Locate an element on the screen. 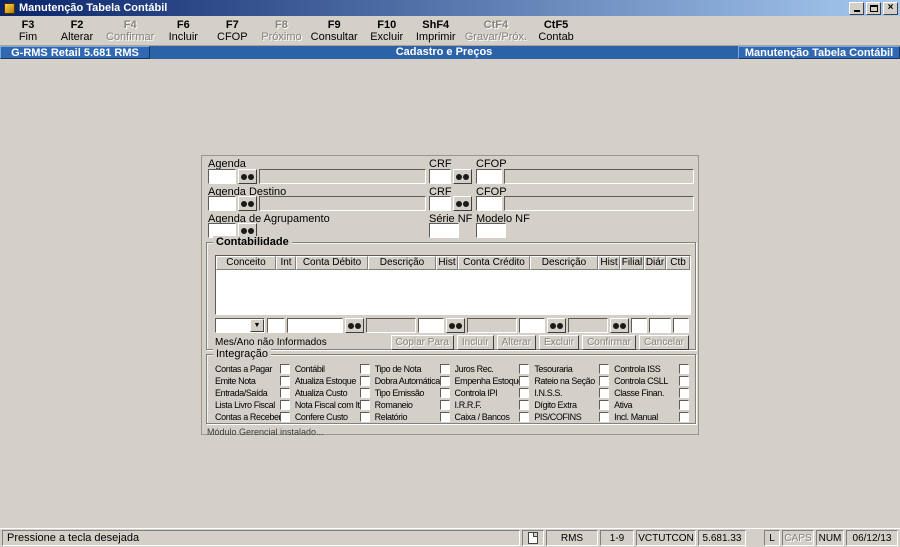  grid-header-int: Int is located at coordinates (286, 263).